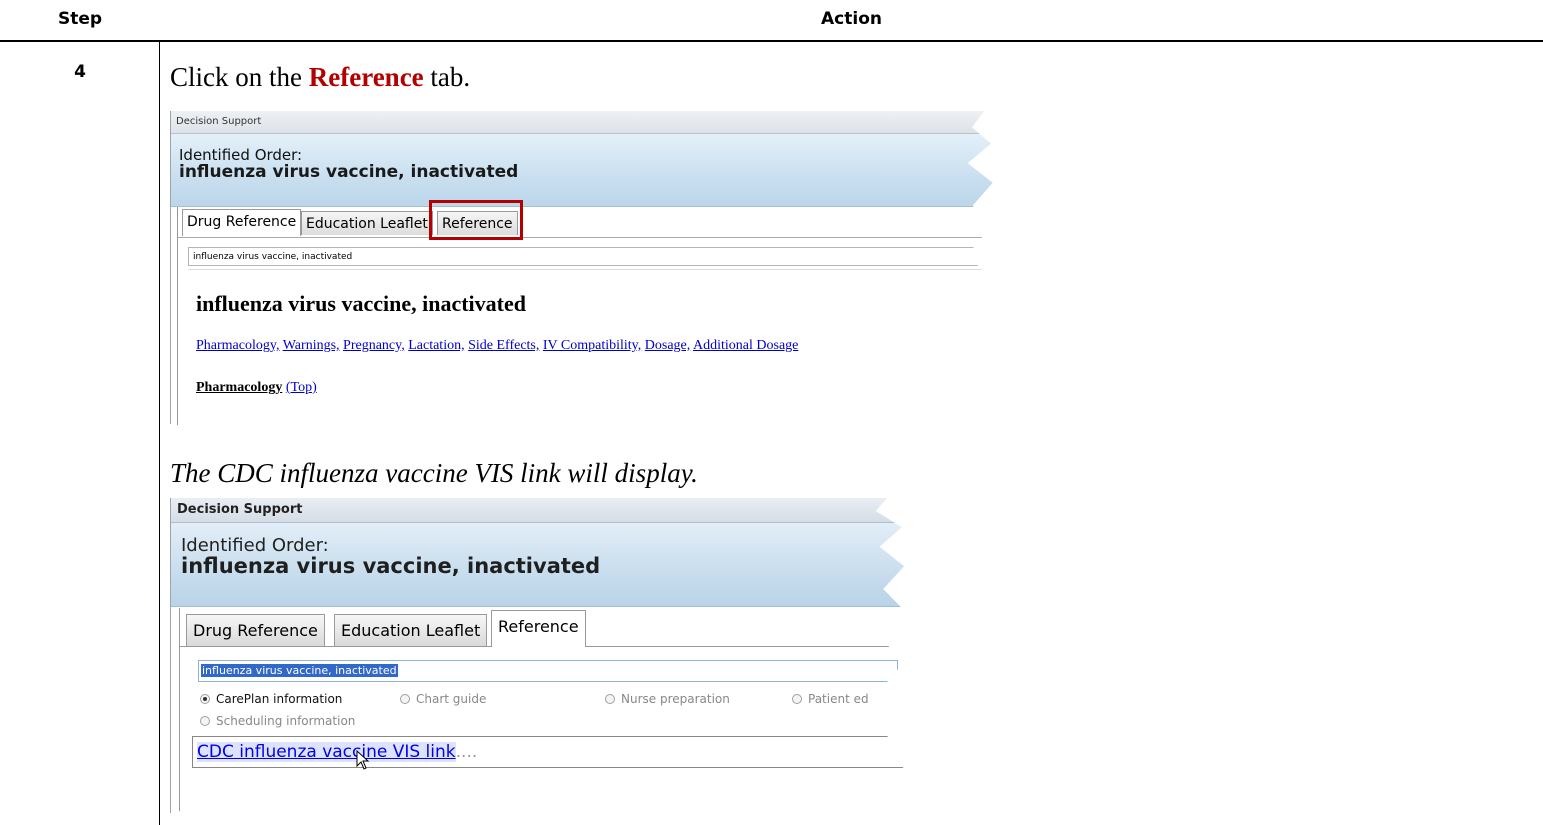 This screenshot has height=825, width=1543. I want to click on radio-patient-ed: Patient ed, so click(830, 699).